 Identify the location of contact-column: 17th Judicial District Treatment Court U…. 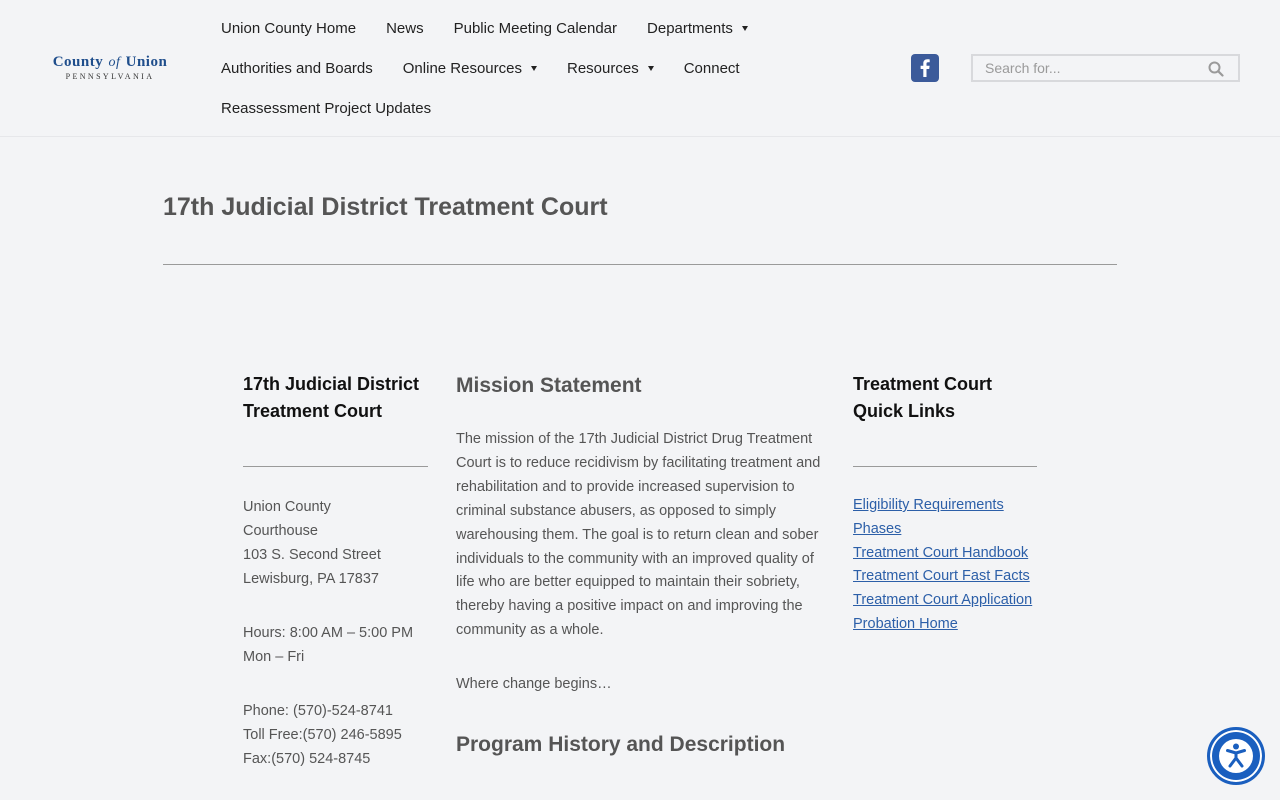
(335, 571).